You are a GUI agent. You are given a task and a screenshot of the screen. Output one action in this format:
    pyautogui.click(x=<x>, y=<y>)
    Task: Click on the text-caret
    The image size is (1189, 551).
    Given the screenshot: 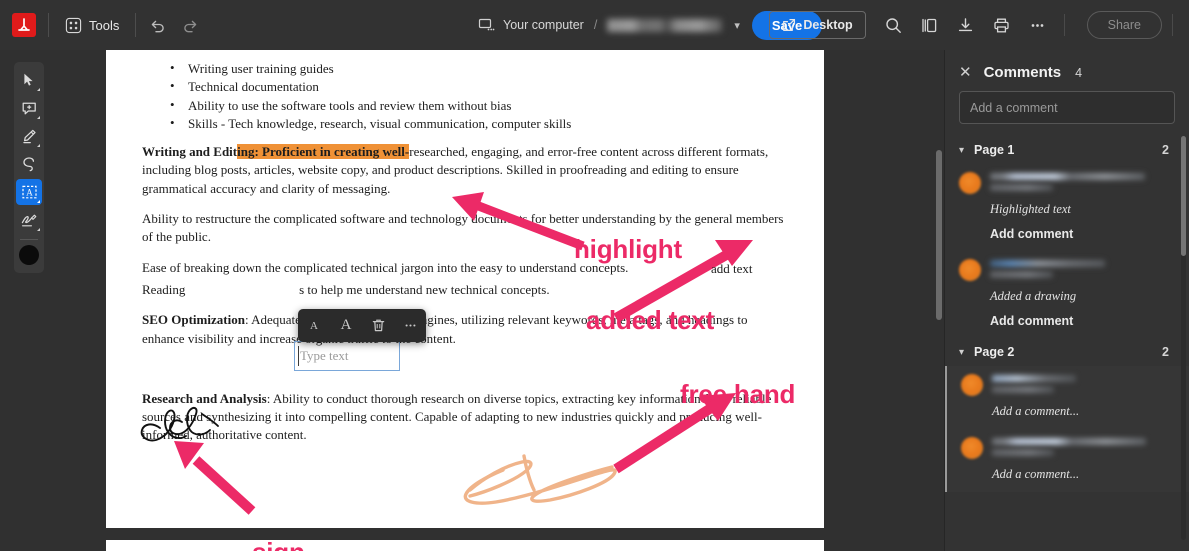 What is the action you would take?
    pyautogui.click(x=298, y=356)
    